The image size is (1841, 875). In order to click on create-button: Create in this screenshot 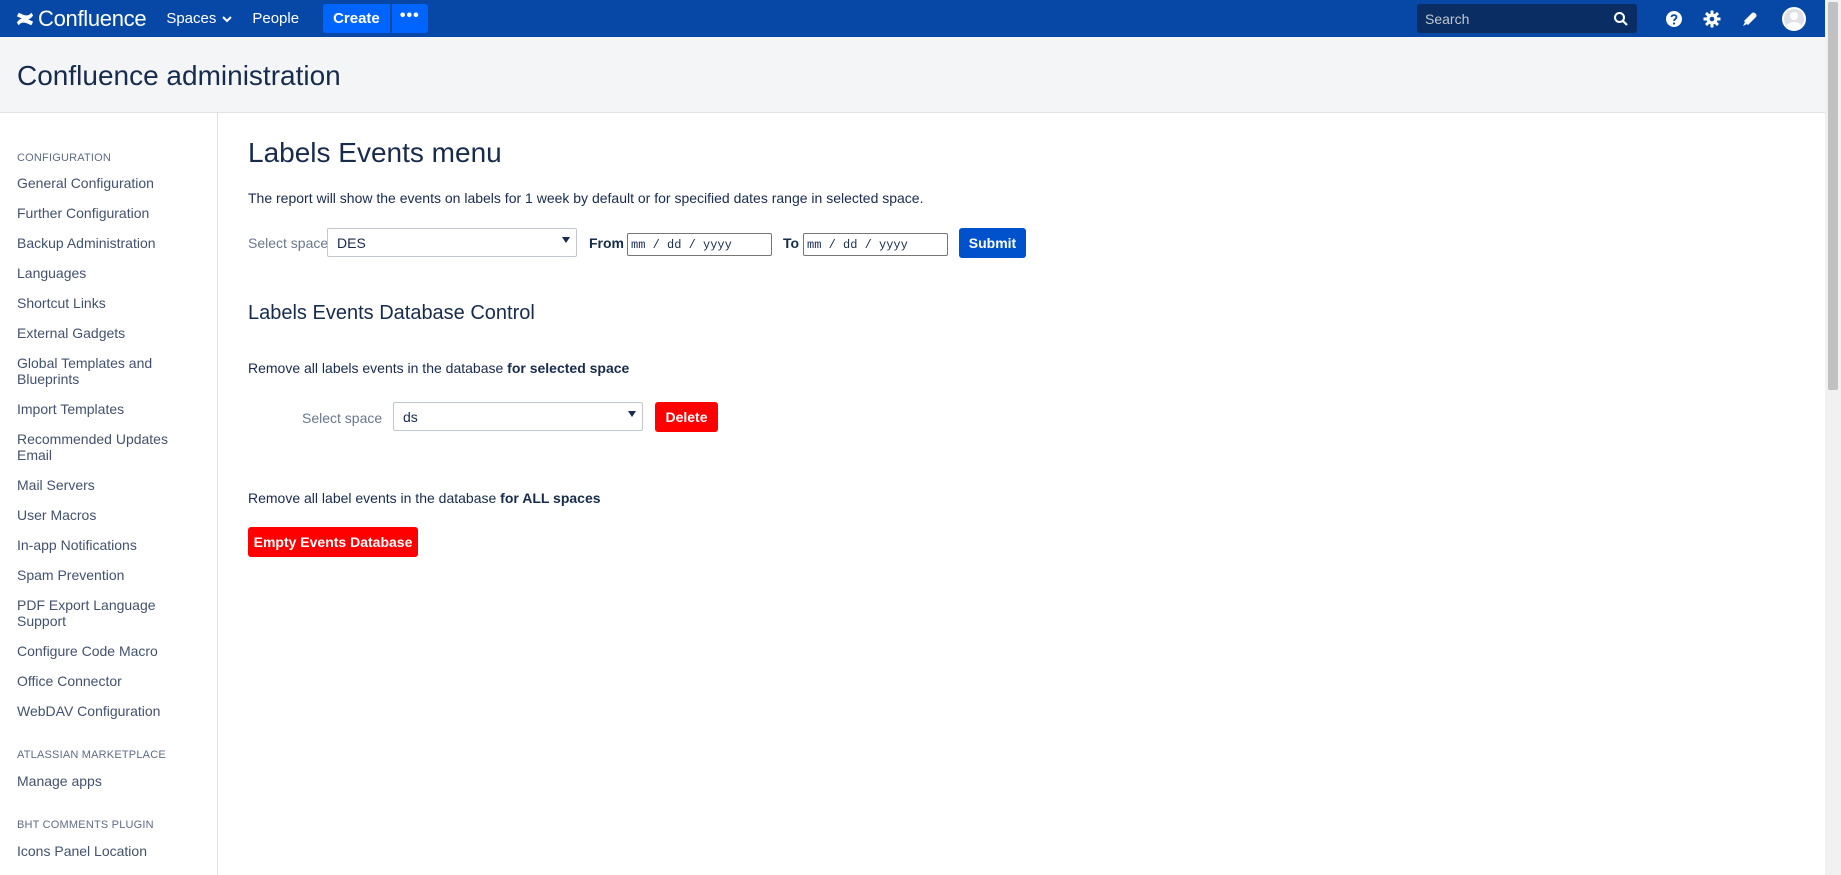, I will do `click(356, 18)`.